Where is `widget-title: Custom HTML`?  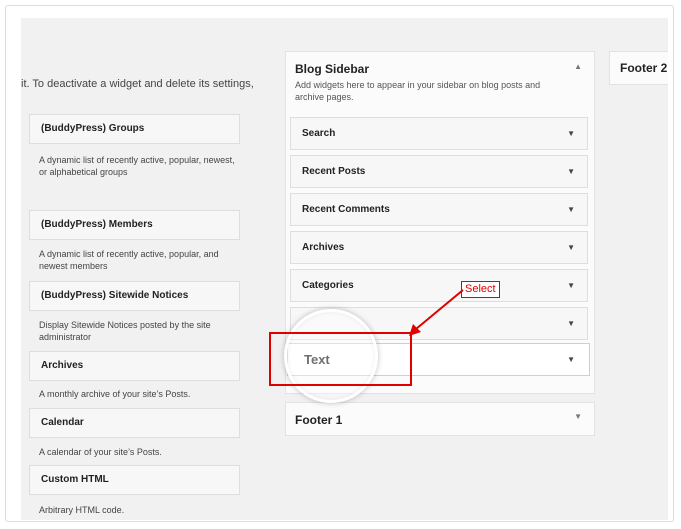
widget-title: Custom HTML is located at coordinates (75, 479).